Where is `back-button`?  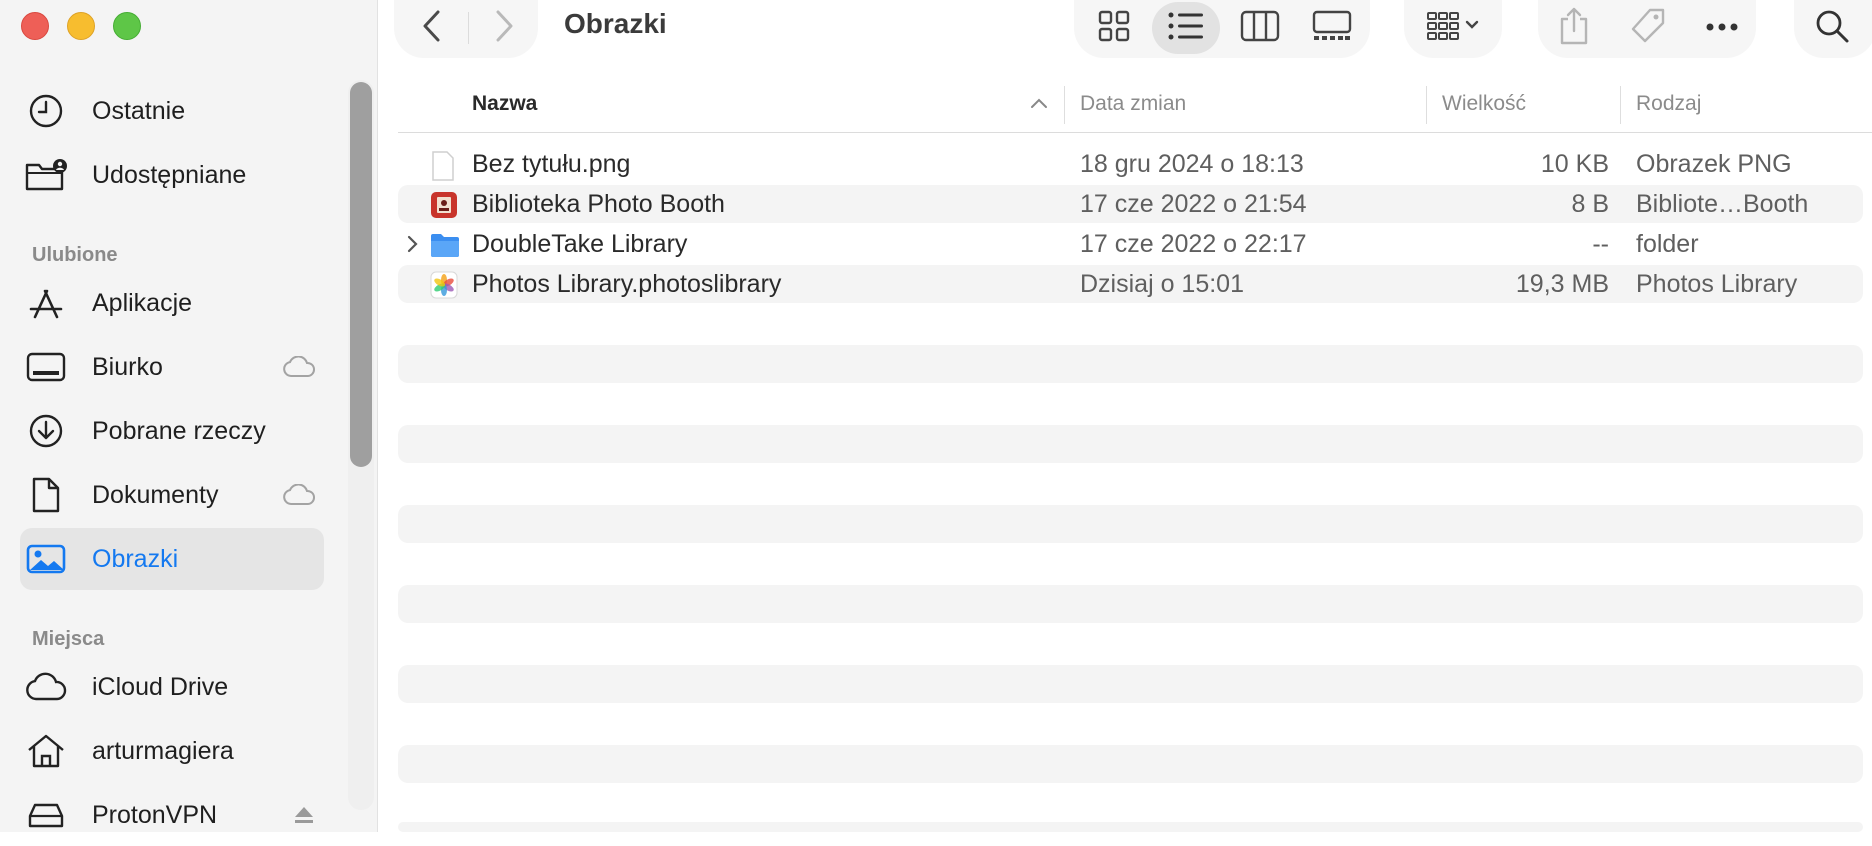
back-button is located at coordinates (432, 28).